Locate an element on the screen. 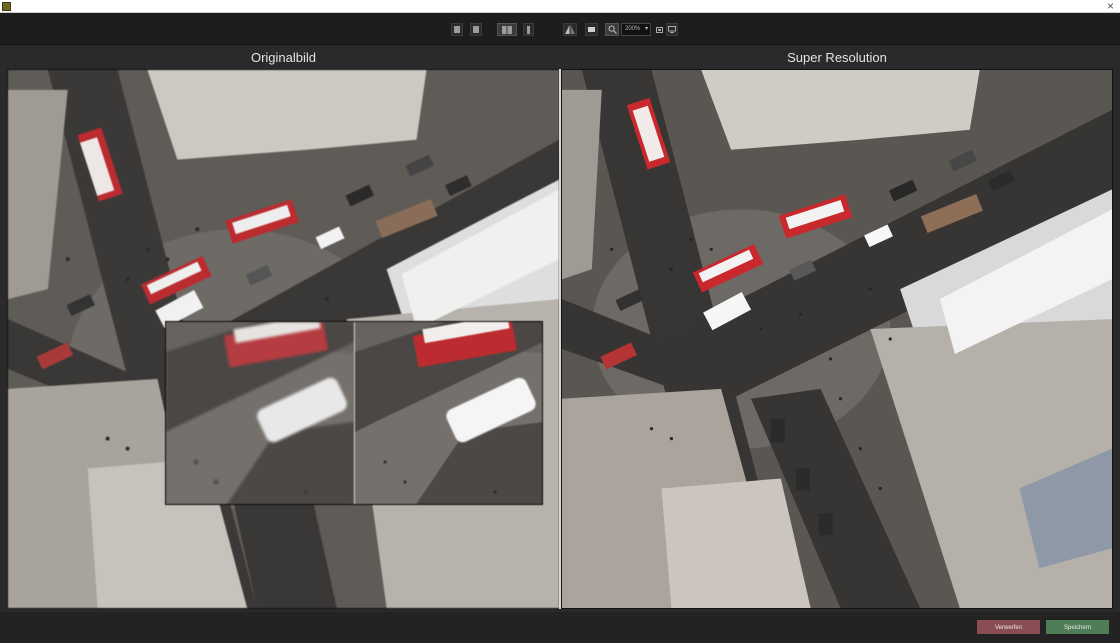 The width and height of the screenshot is (1120, 643). fullscreen-button is located at coordinates (672, 29).